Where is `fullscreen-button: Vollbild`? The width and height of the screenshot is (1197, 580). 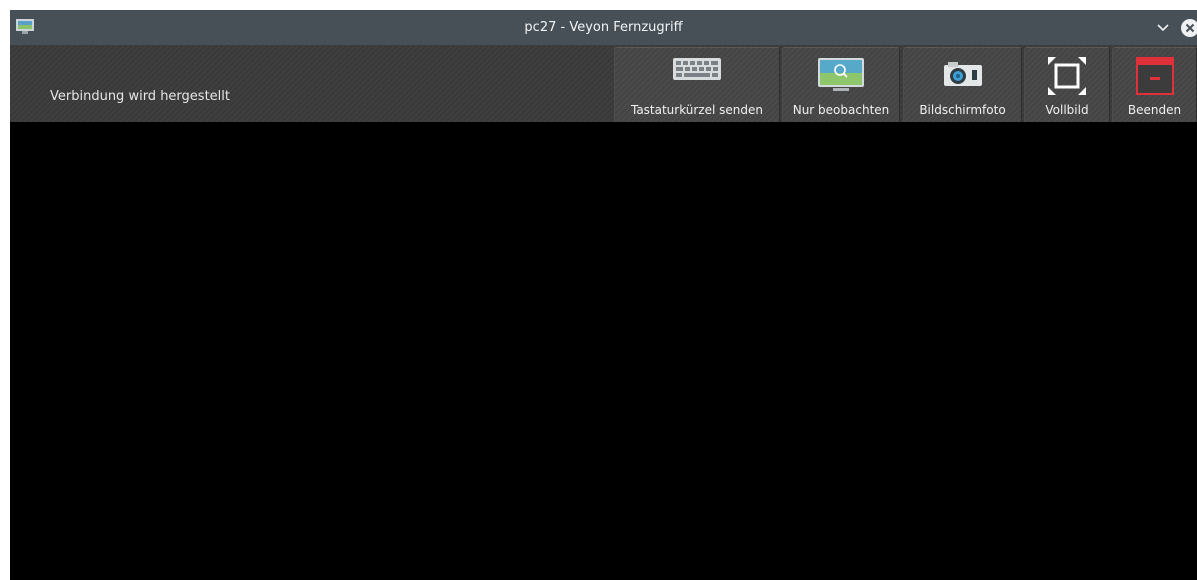
fullscreen-button: Vollbild is located at coordinates (1067, 84).